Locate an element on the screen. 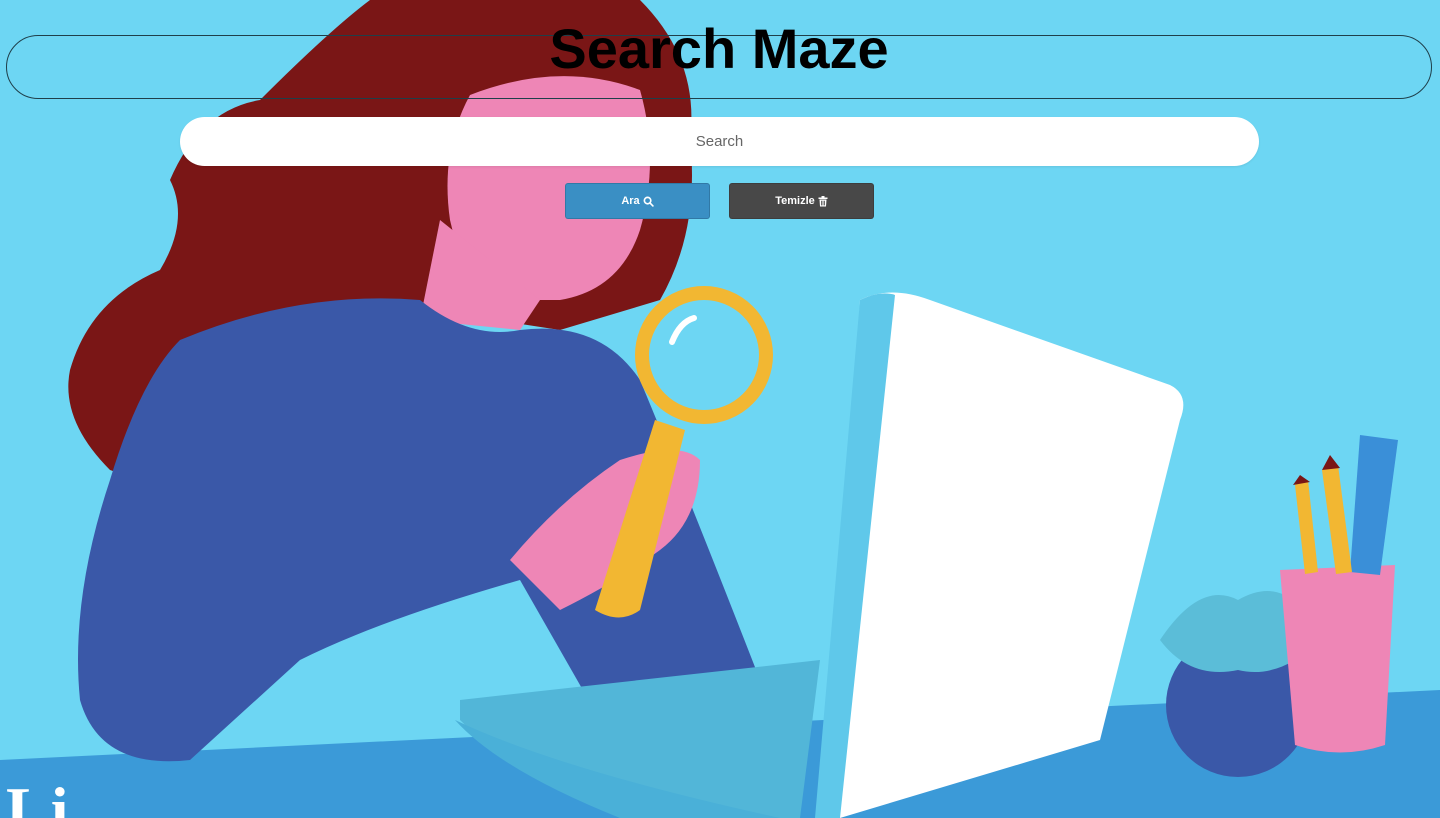 This screenshot has height=818, width=1440. header-bar: Search Maze is located at coordinates (719, 60).